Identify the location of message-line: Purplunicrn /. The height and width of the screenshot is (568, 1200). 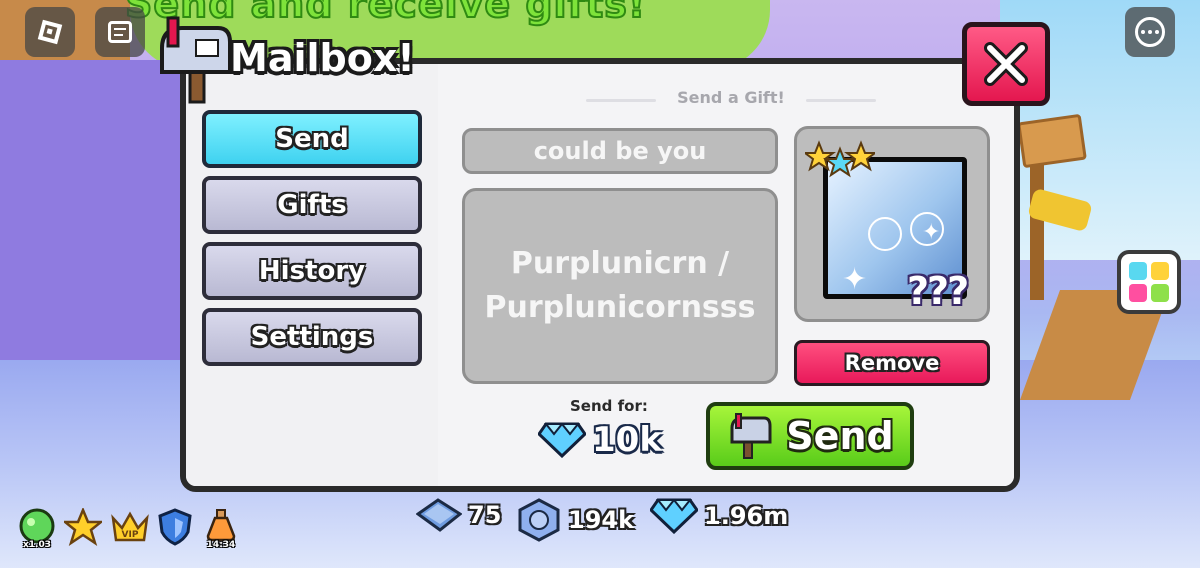
(620, 263).